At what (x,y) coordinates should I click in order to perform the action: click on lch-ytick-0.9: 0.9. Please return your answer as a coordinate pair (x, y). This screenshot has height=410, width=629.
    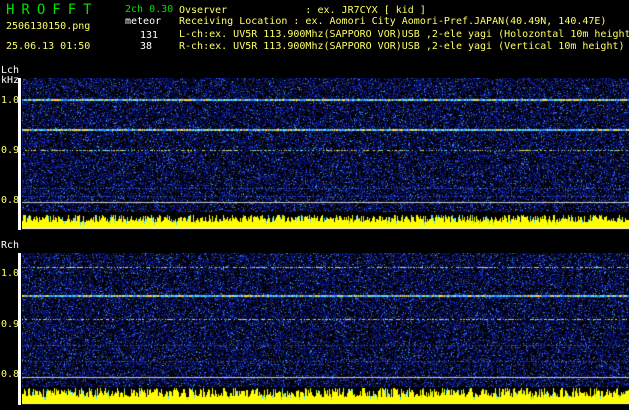
    Looking at the image, I should click on (10, 150).